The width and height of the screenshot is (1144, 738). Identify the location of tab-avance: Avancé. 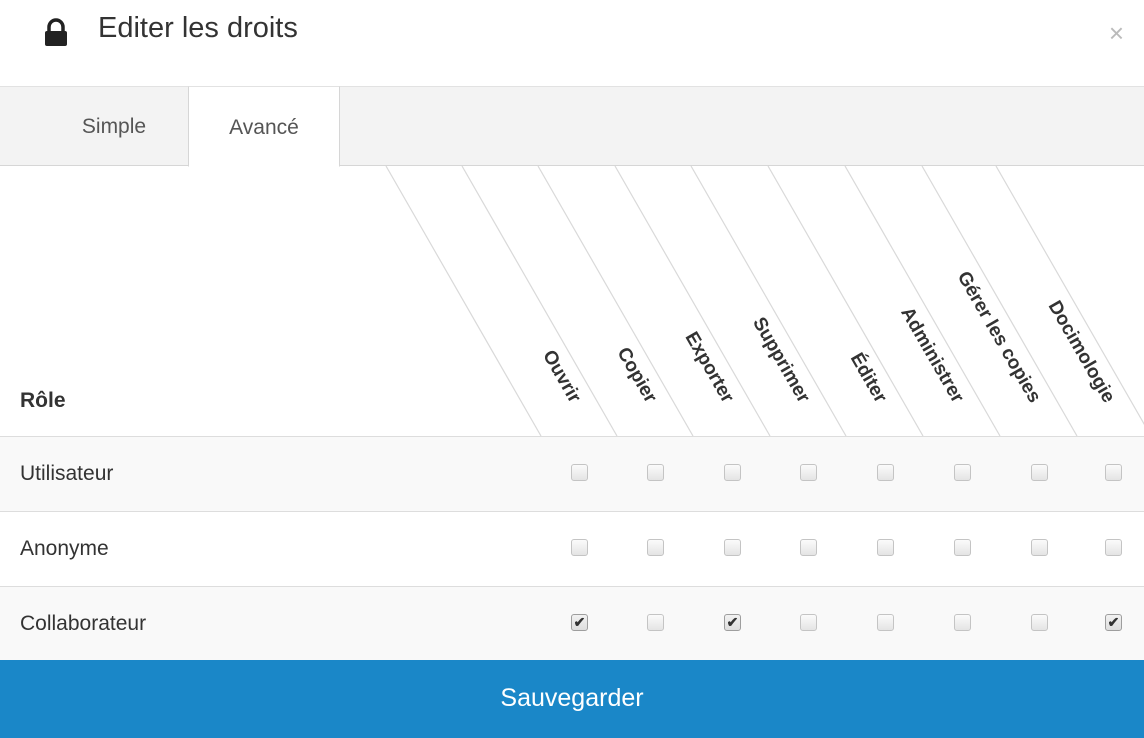
(264, 126).